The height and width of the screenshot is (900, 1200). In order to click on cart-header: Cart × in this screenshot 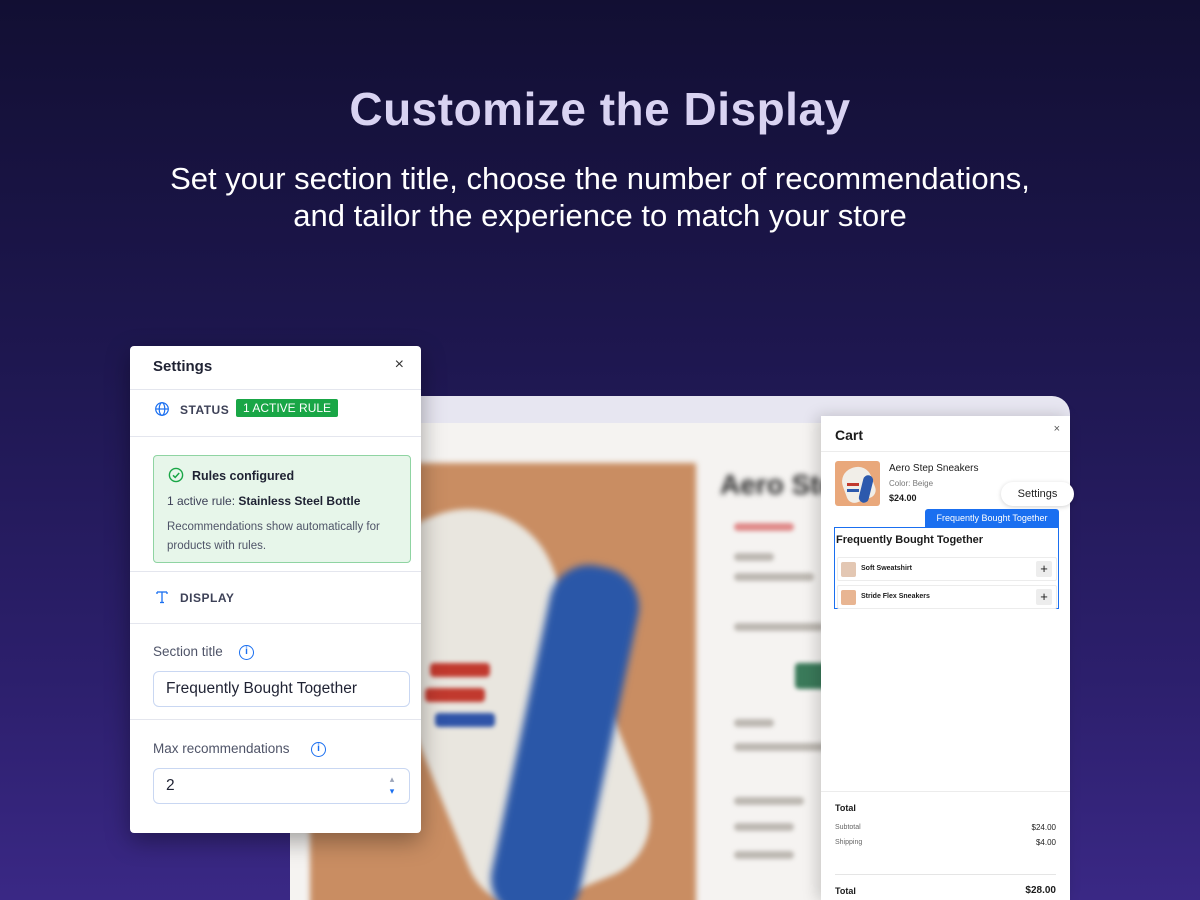, I will do `click(945, 434)`.